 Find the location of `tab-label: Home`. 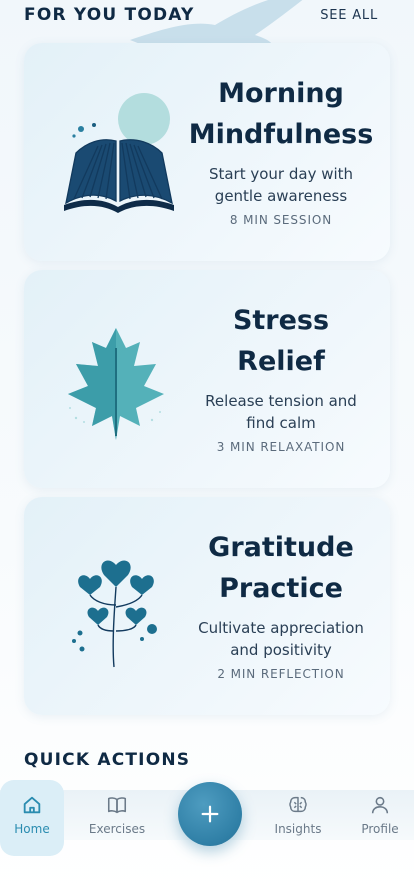

tab-label: Home is located at coordinates (32, 829).